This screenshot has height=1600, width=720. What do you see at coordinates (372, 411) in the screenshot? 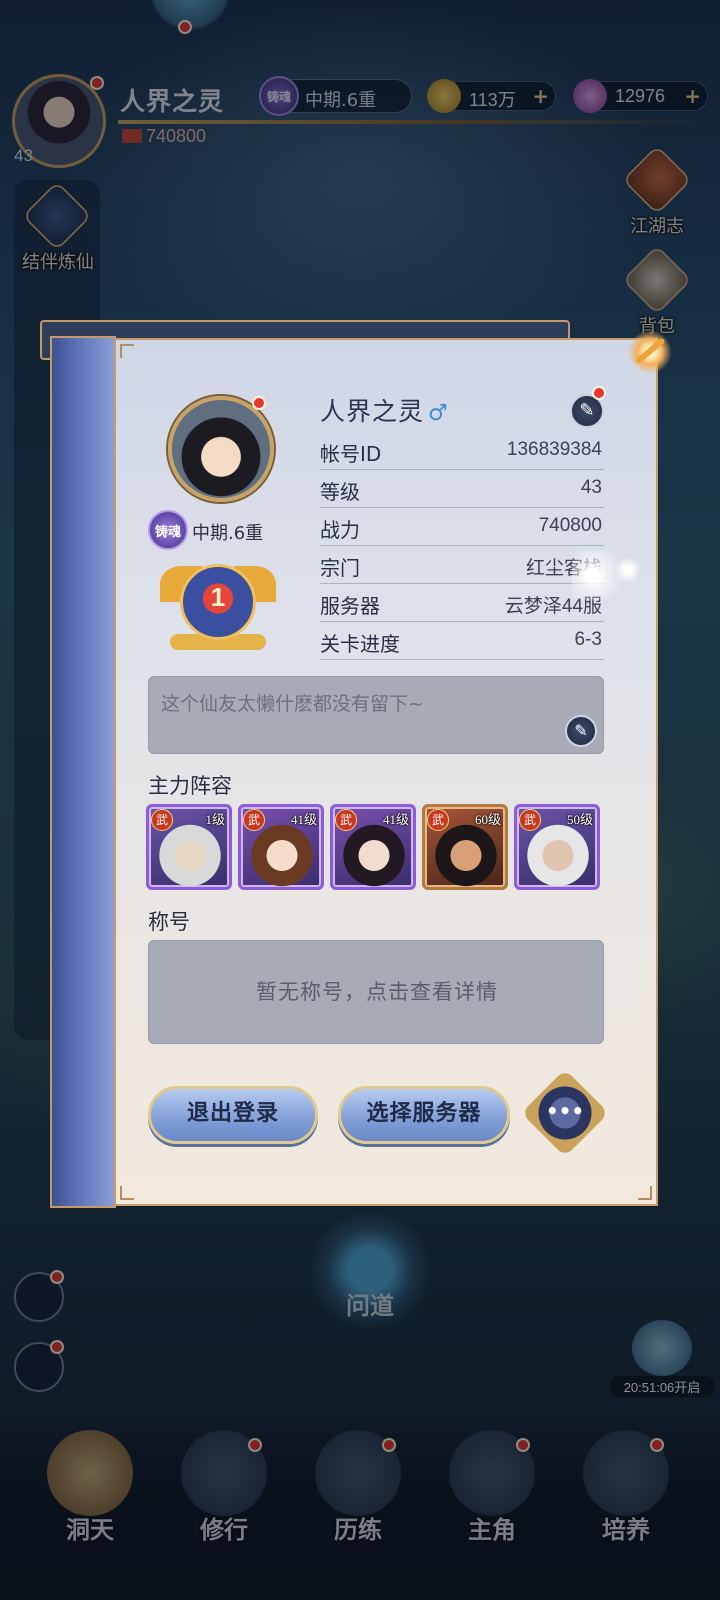
I see `profile-name-text: 人界之灵` at bounding box center [372, 411].